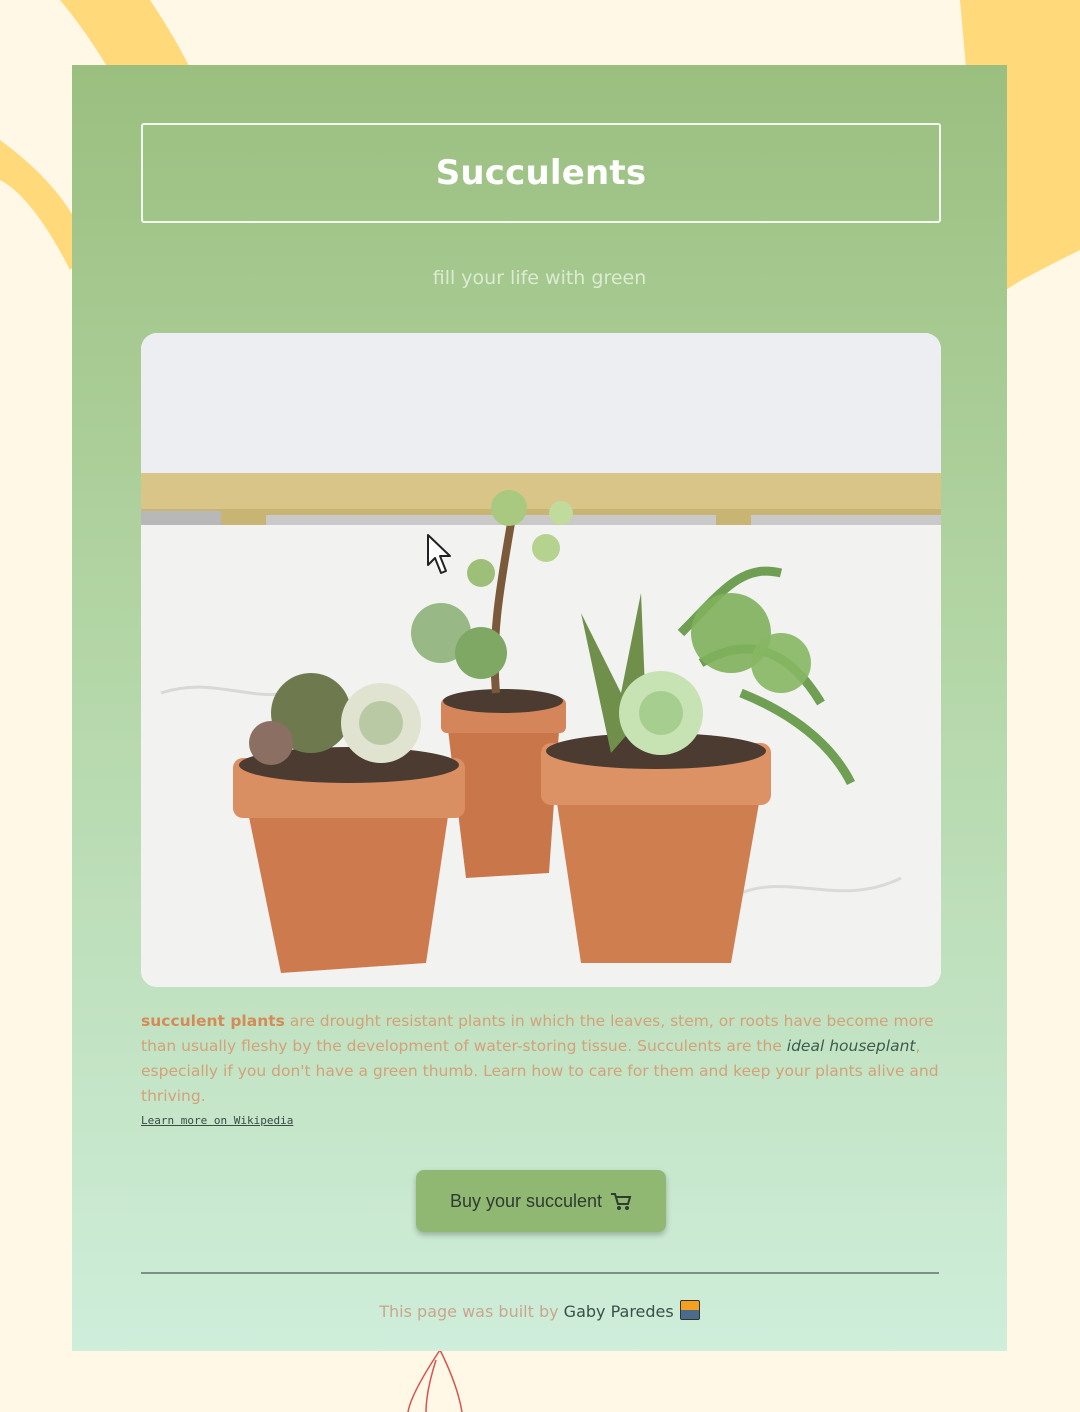 The width and height of the screenshot is (1080, 1412). I want to click on mouse-cursor-icon, so click(439, 554).